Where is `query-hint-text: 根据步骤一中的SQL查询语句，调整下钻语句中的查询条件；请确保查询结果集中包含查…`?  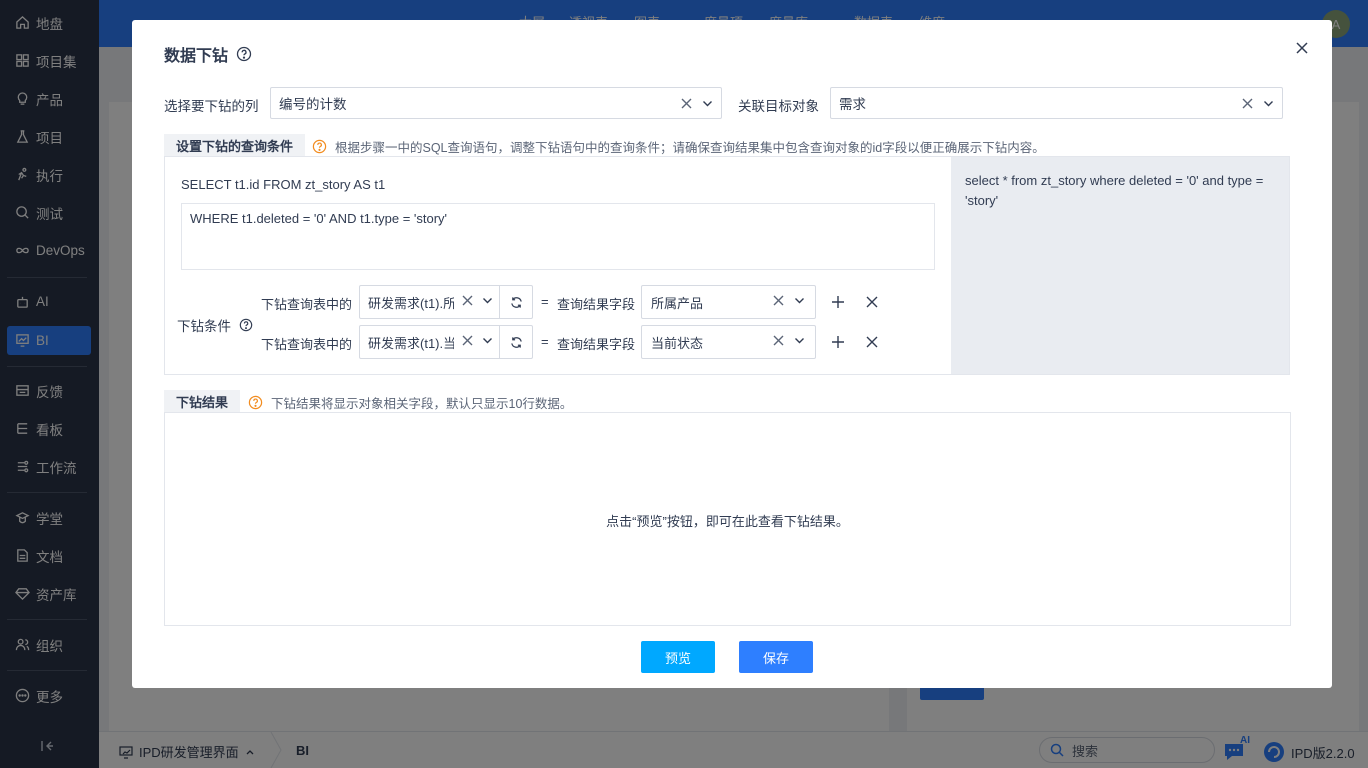
query-hint-text: 根据步骤一中的SQL查询语句，调整下钻语句中的查询条件；请确保查询结果集中包含查… is located at coordinates (690, 148).